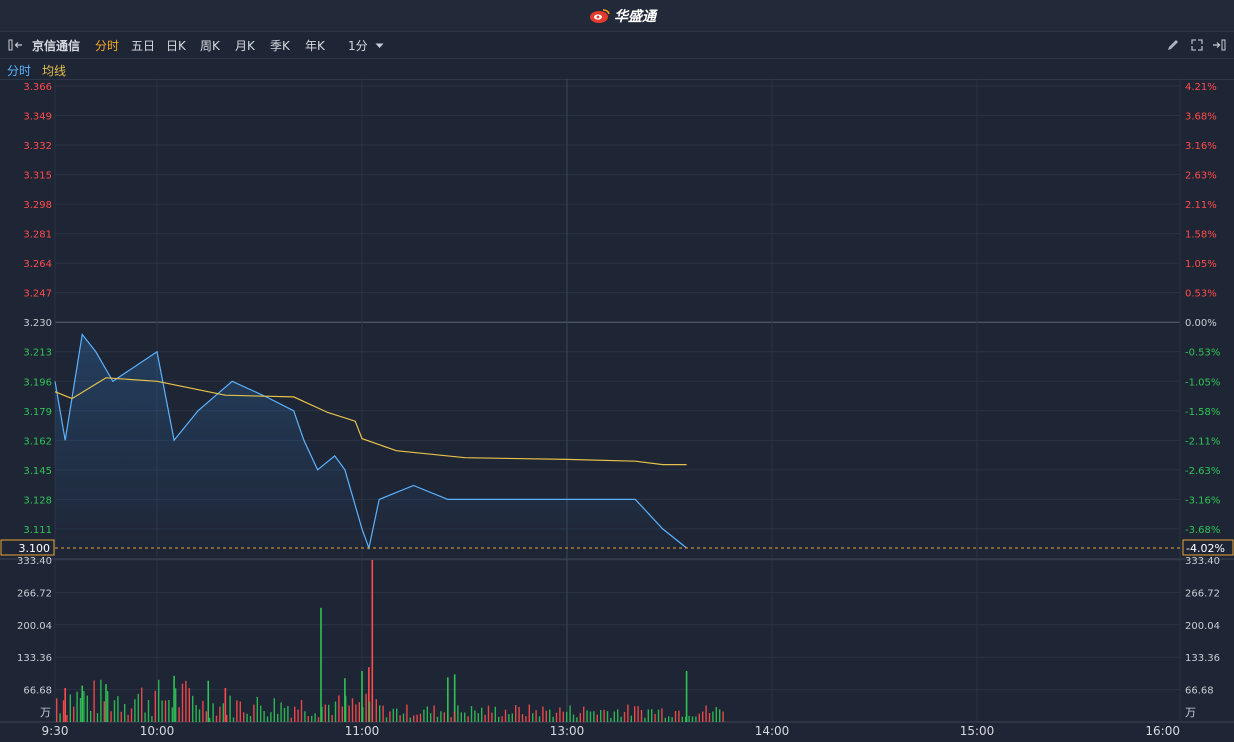 The image size is (1234, 742). Describe the element at coordinates (176, 45) in the screenshot. I see `tab-daily-k: 日K` at that location.